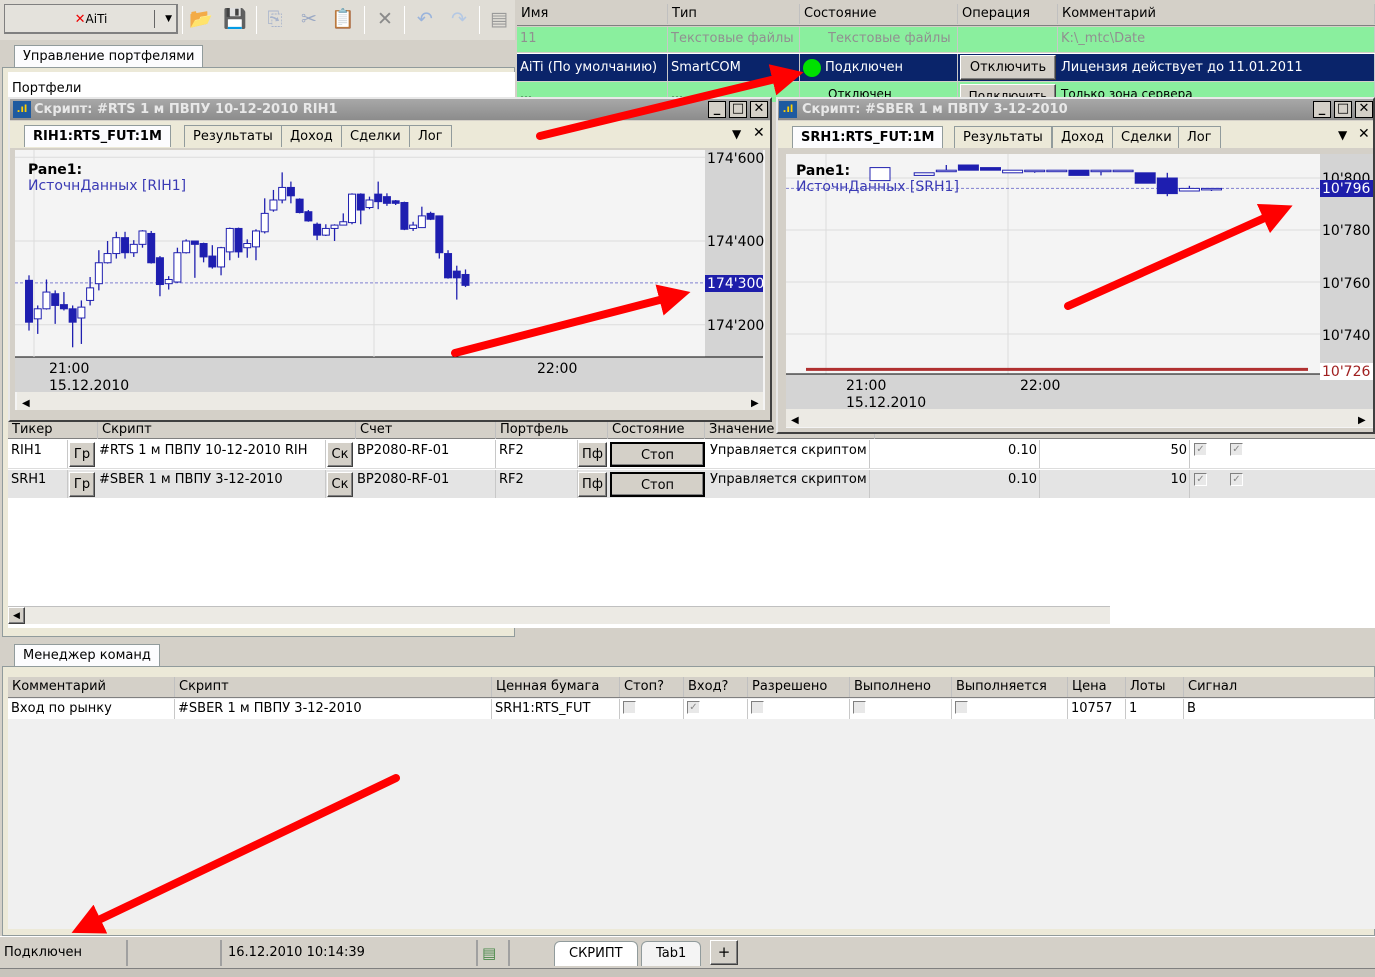 Image resolution: width=1375 pixels, height=977 pixels. What do you see at coordinates (97, 136) in the screenshot?
I see `tab-chart: RIH1:RTS_FUT:1M` at bounding box center [97, 136].